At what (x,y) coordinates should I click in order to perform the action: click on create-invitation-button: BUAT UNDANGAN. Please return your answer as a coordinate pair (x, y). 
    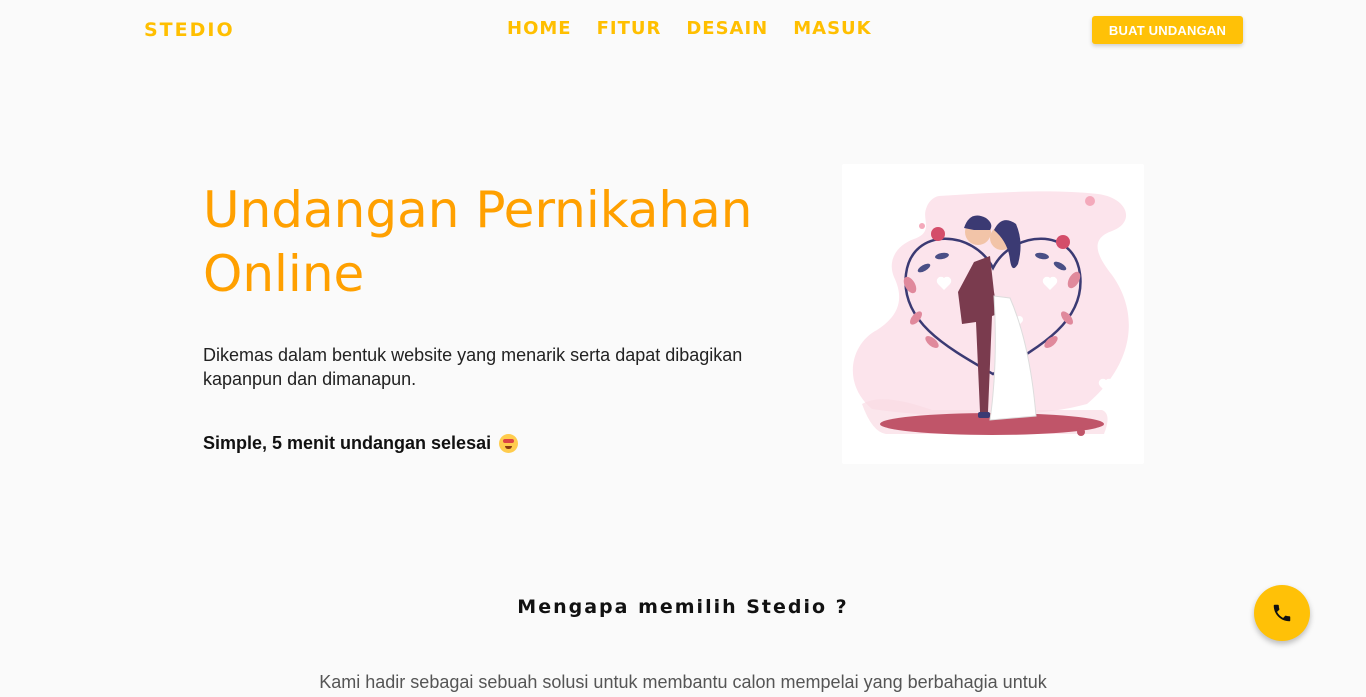
    Looking at the image, I should click on (1167, 30).